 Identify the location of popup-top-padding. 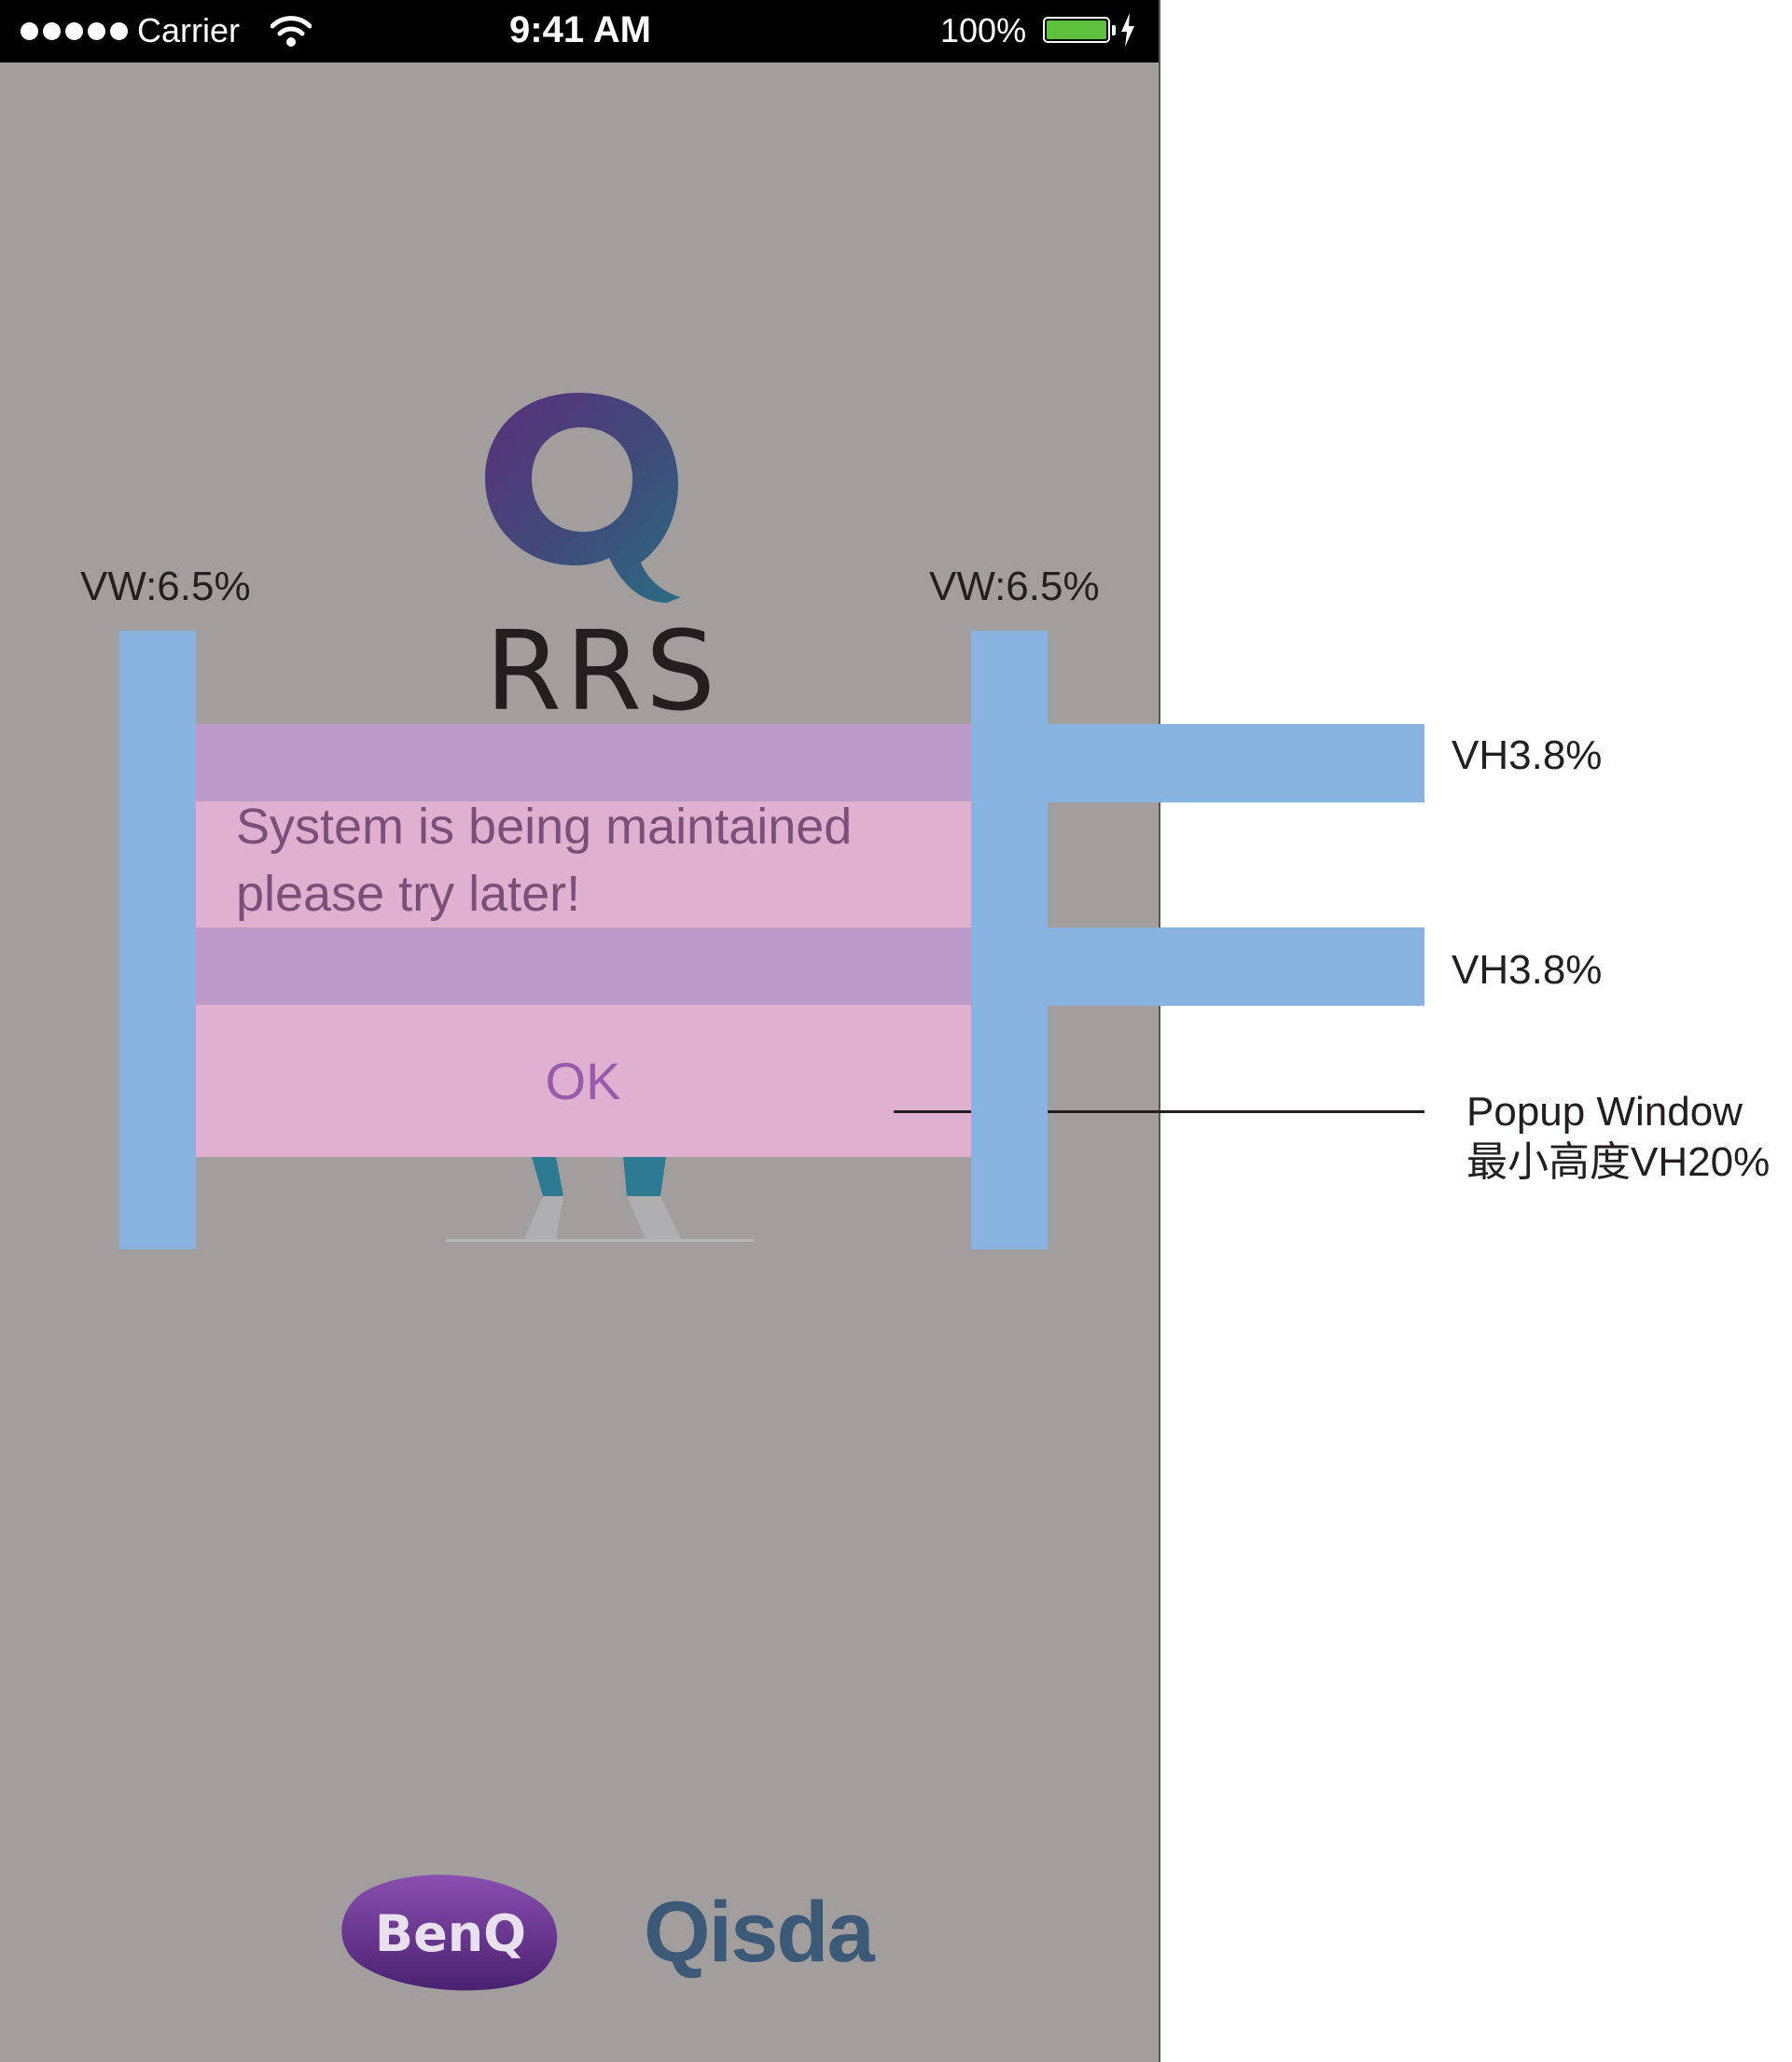
(583, 763).